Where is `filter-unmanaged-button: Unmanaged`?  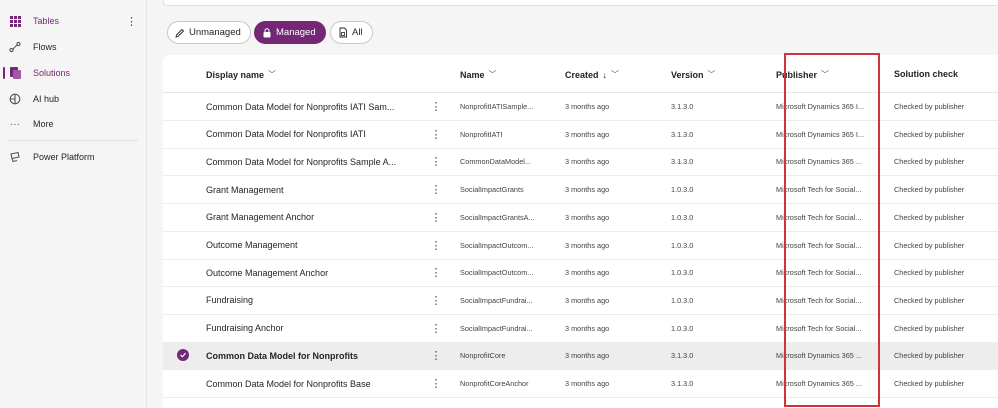
filter-unmanaged-button: Unmanaged is located at coordinates (209, 32).